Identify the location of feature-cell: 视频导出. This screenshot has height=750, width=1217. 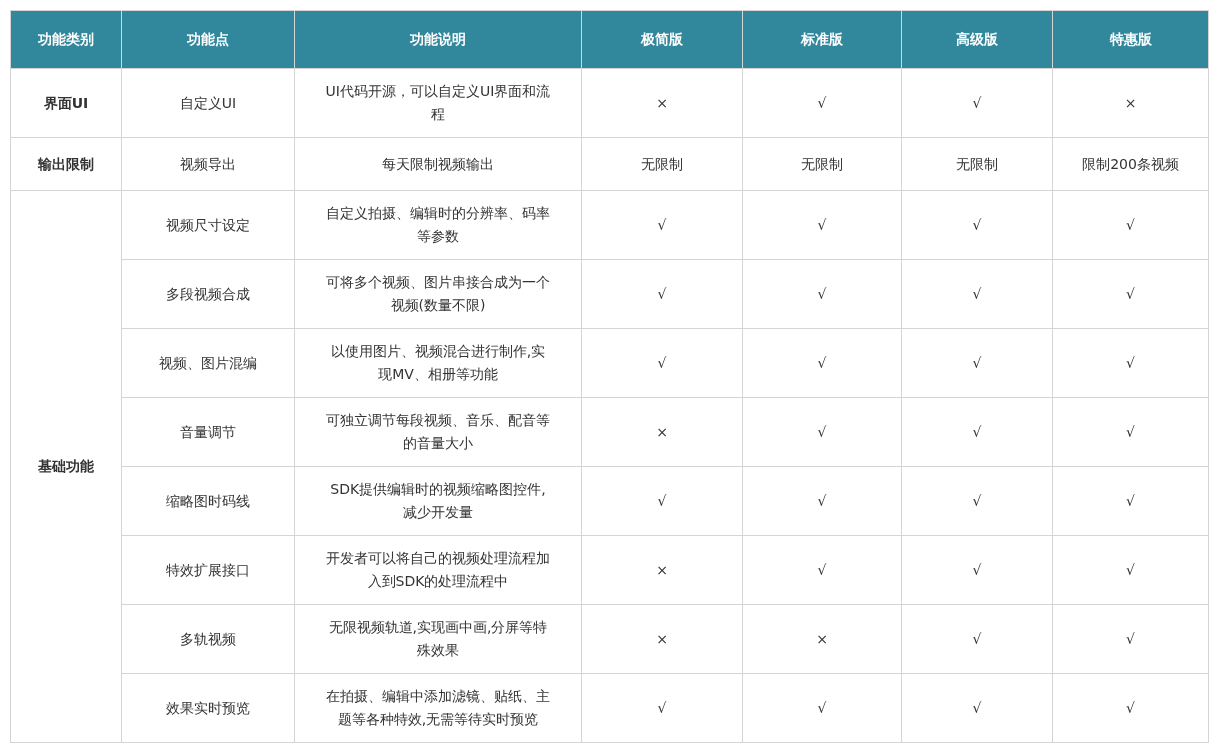
(208, 164).